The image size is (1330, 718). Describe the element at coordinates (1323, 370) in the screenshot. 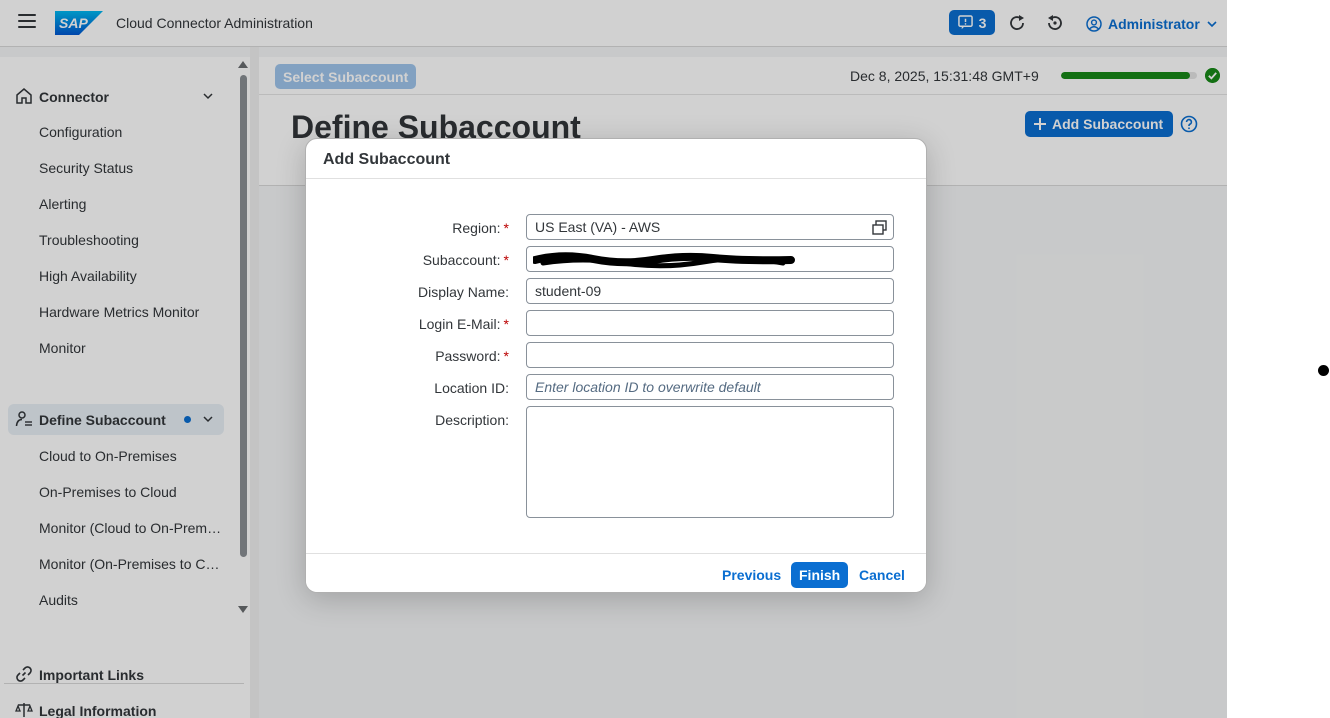

I see `cursor-dot` at that location.